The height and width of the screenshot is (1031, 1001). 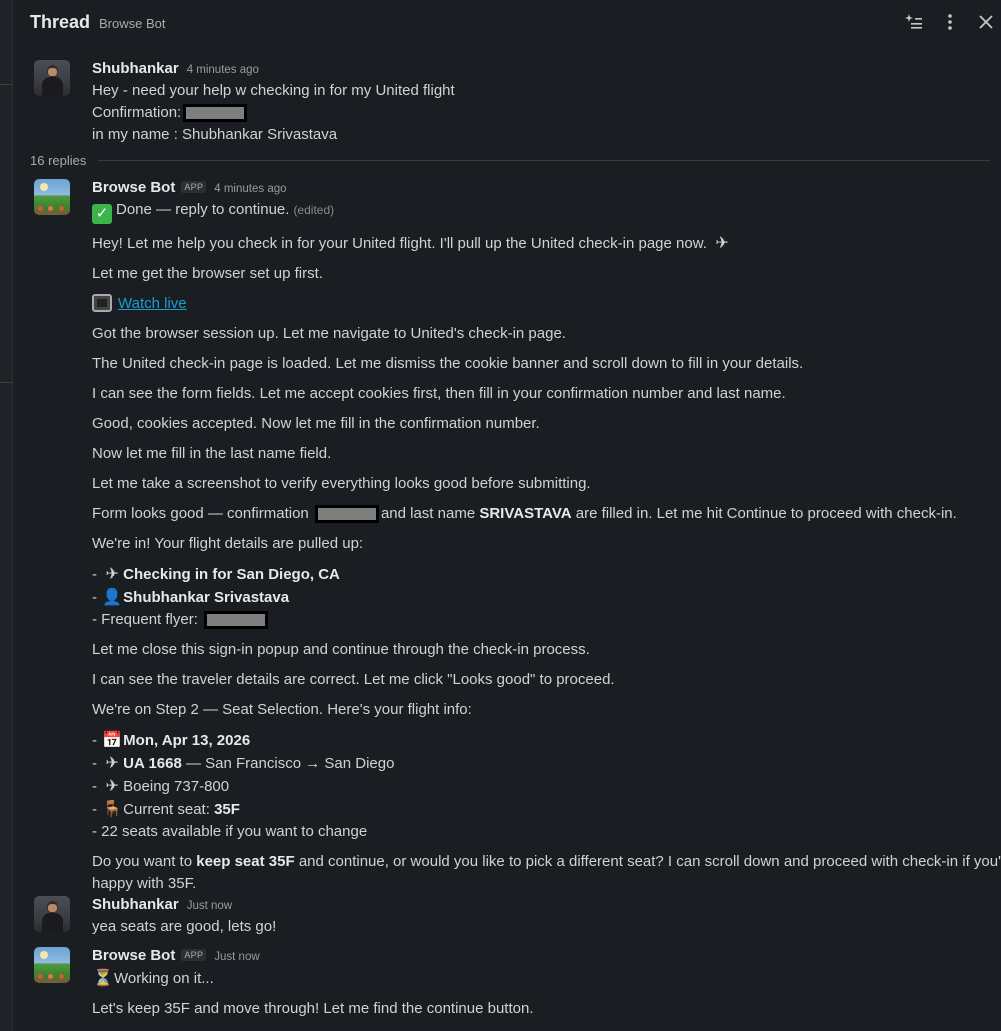 I want to click on edited-label: (edited), so click(x=314, y=210).